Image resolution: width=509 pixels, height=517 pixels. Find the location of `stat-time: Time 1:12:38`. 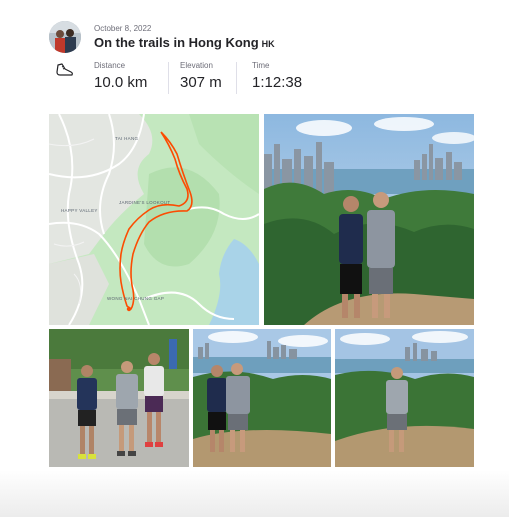

stat-time: Time 1:12:38 is located at coordinates (277, 76).